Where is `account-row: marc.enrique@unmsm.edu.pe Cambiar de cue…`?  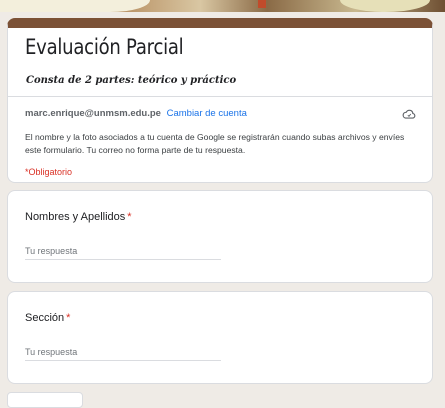 account-row: marc.enrique@unmsm.edu.pe Cambiar de cue… is located at coordinates (136, 113).